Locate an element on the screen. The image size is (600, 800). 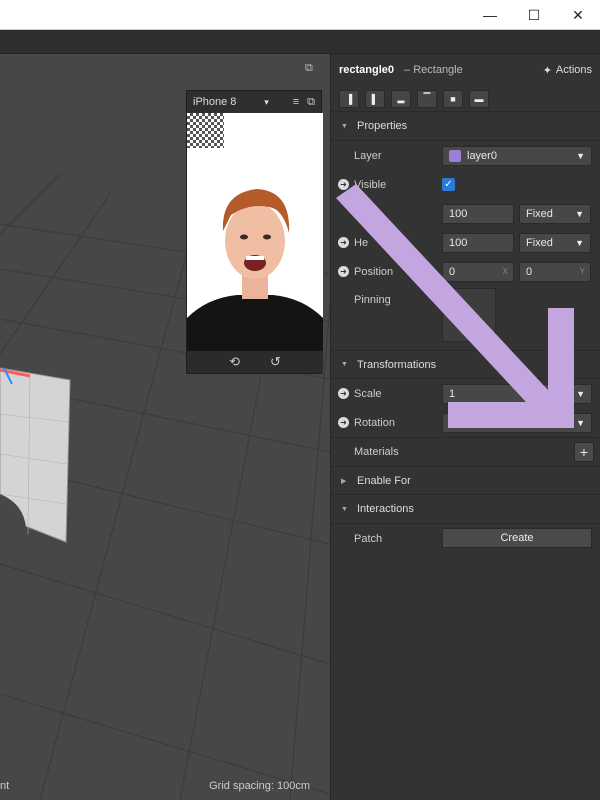
grid-spacing-label: Grid spacing: 100cm is located at coordinates (259, 786).